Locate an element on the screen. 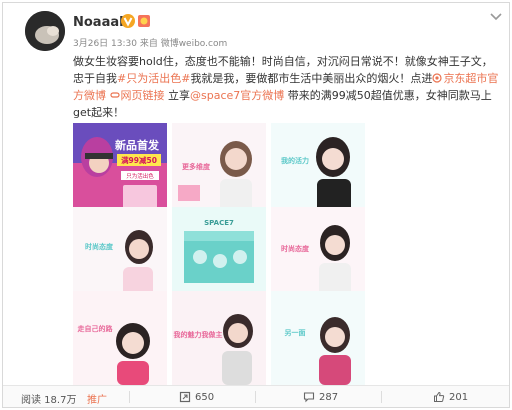 This screenshot has width=512, height=410. cell-4-caption: 时尚态度 is located at coordinates (99, 246).